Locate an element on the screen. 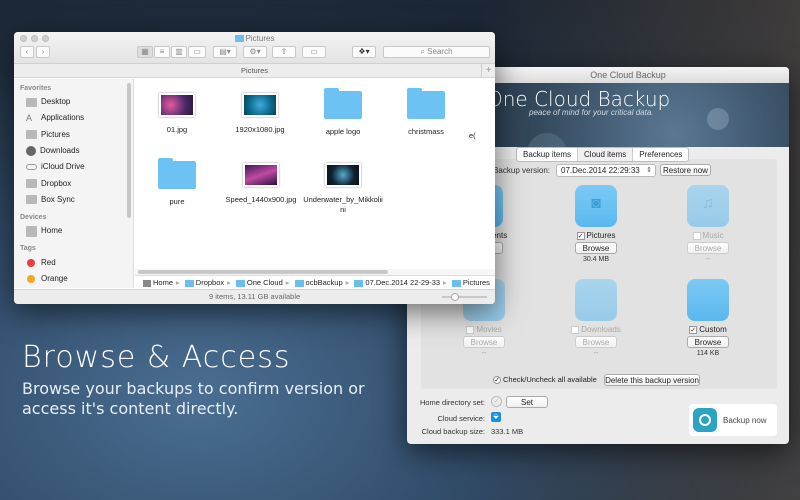 The image size is (800, 500). cloud-icon is located at coordinates (31, 167).